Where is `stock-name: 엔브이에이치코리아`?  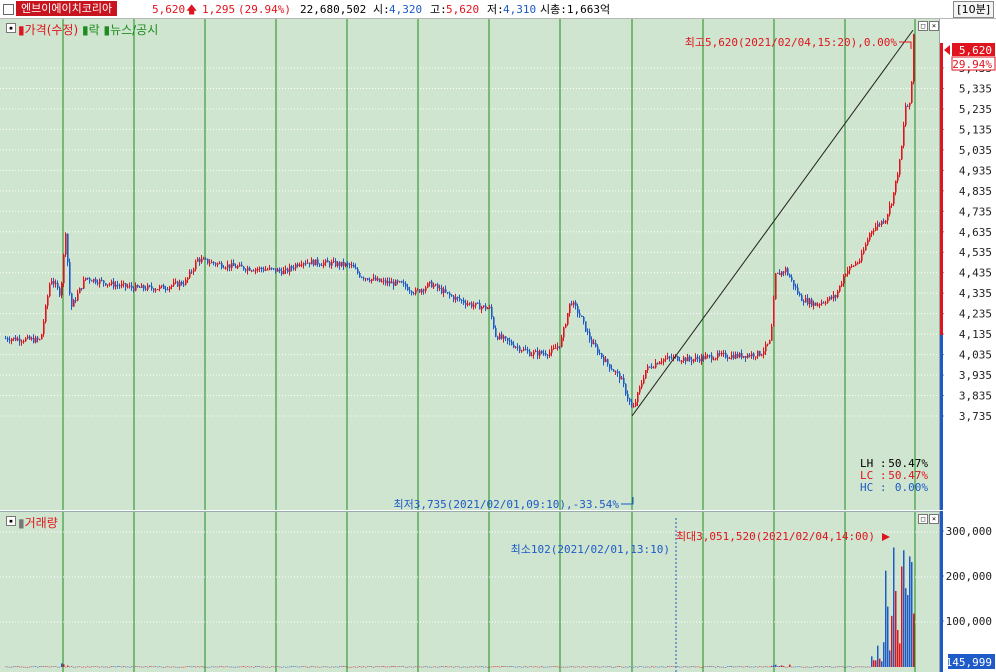
stock-name: 엔브이에이치코리아 is located at coordinates (67, 8).